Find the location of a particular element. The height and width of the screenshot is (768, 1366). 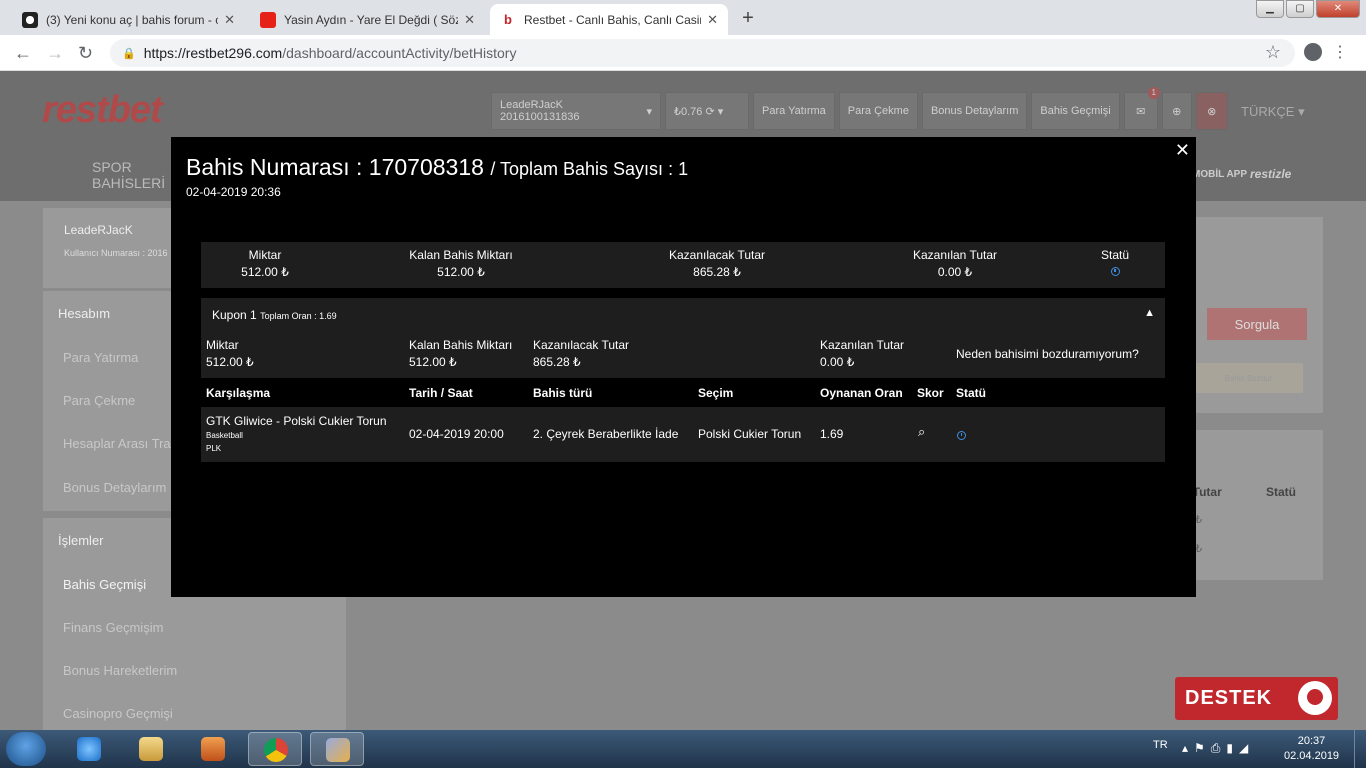

start-button is located at coordinates (26, 749).